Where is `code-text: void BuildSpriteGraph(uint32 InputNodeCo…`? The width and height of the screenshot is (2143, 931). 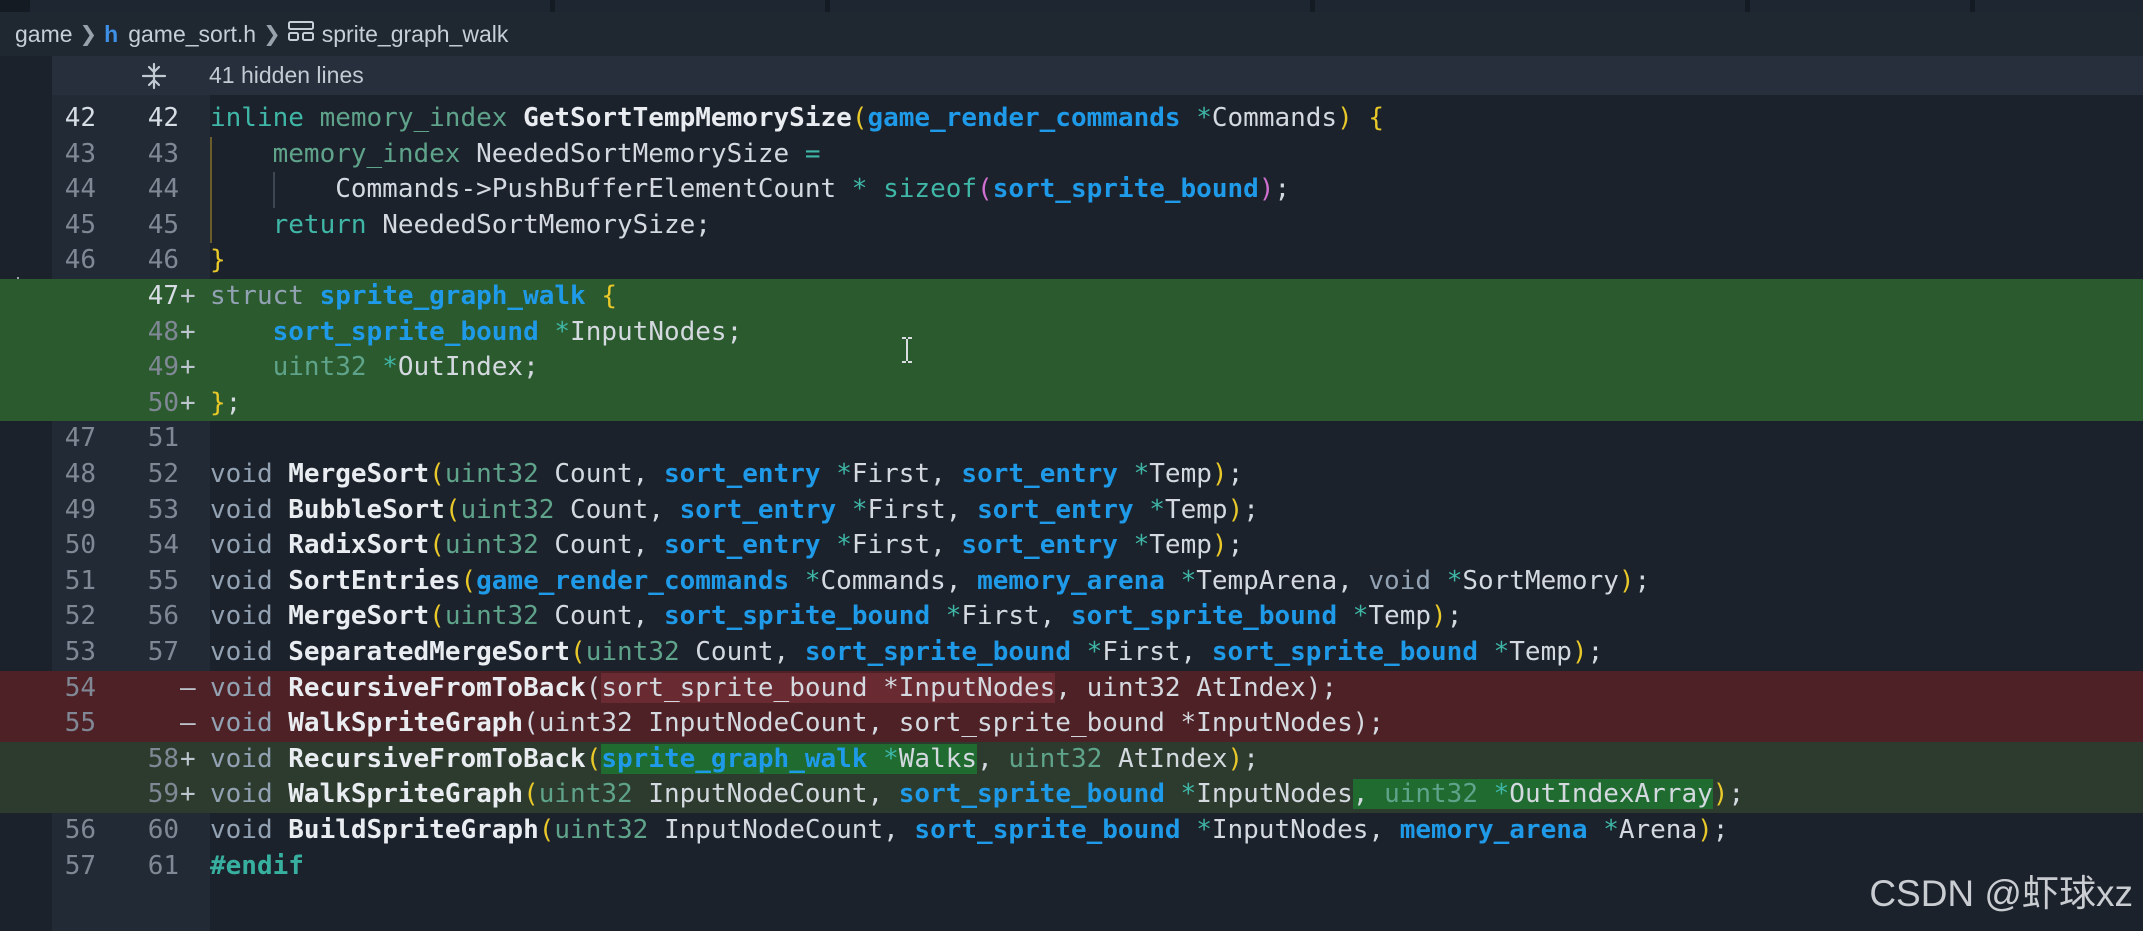 code-text: void BuildSpriteGraph(uint32 InputNodeCo… is located at coordinates (969, 831).